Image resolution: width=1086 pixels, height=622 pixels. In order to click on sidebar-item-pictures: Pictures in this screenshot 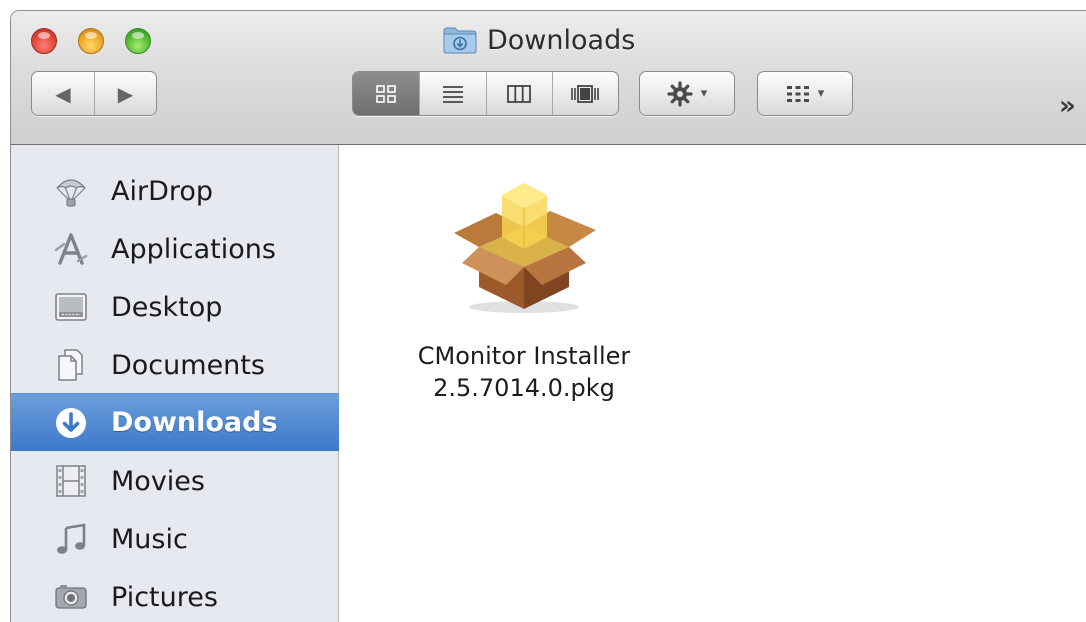, I will do `click(175, 595)`.